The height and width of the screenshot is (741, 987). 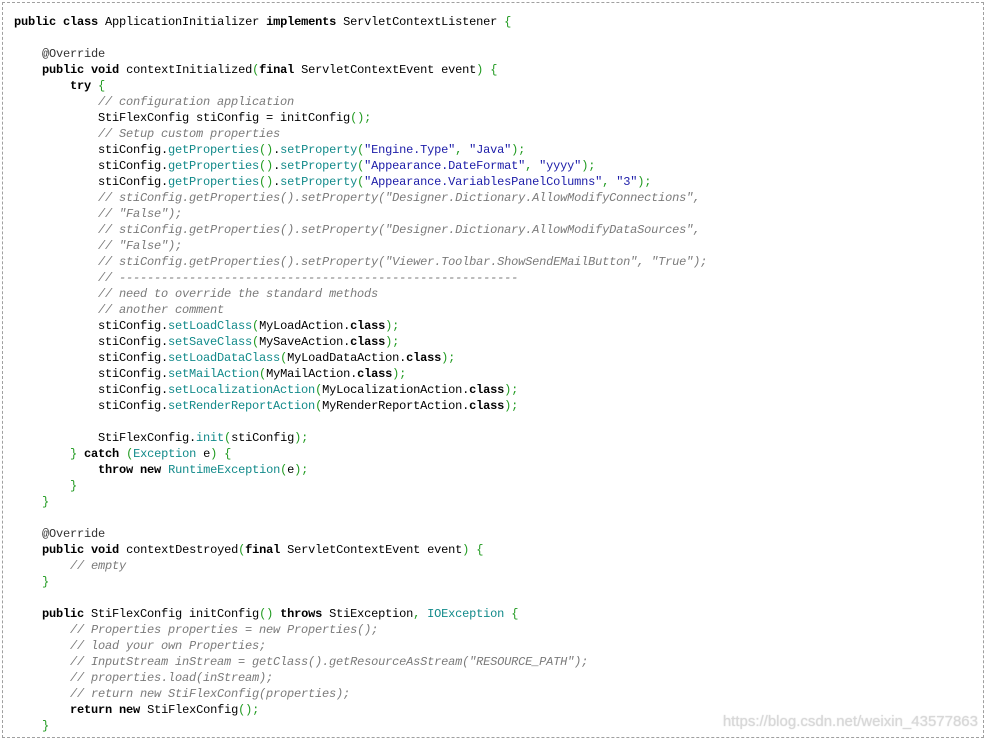 What do you see at coordinates (186, 70) in the screenshot?
I see `code-text: contextInitialized` at bounding box center [186, 70].